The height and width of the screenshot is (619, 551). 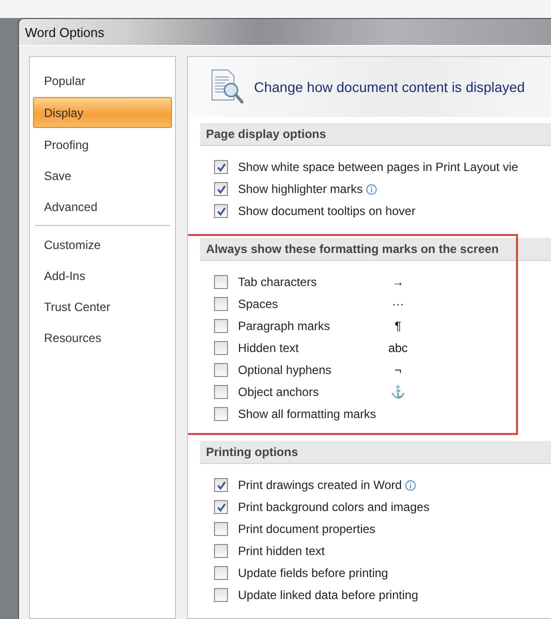 I want to click on option-label: Update fields before printing, so click(x=313, y=573).